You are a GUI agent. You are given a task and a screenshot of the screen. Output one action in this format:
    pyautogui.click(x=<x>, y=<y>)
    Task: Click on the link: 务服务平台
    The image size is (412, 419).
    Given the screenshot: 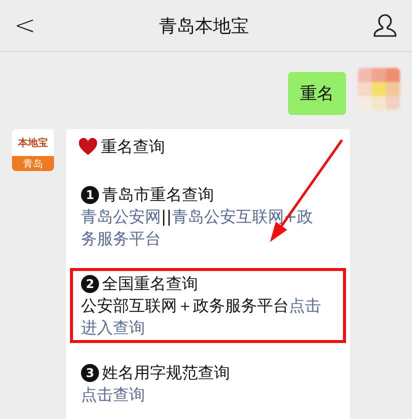 What is the action you would take?
    pyautogui.click(x=121, y=238)
    